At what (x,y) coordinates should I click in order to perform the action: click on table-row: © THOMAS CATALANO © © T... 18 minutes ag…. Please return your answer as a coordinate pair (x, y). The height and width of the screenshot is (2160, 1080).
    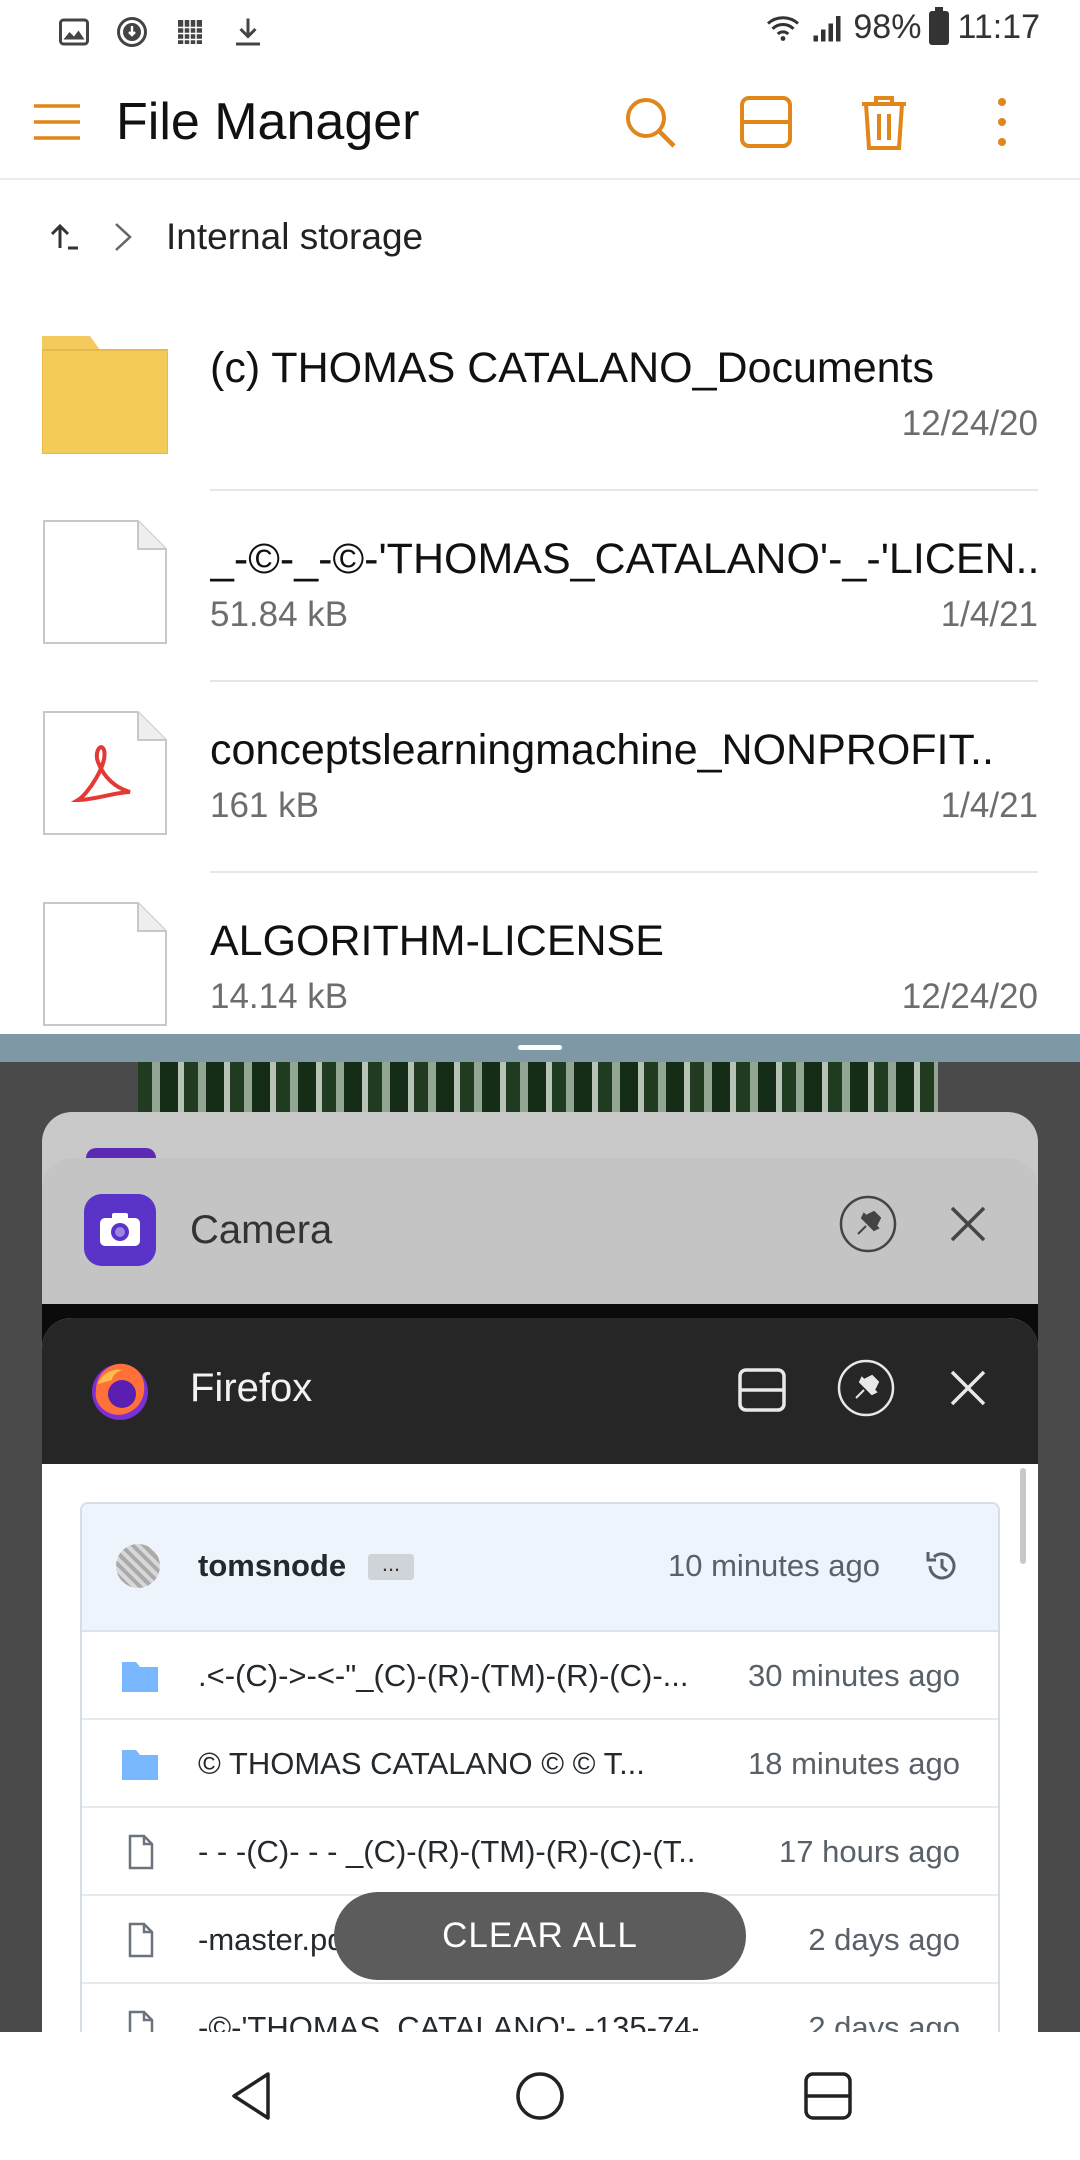
    Looking at the image, I should click on (540, 1764).